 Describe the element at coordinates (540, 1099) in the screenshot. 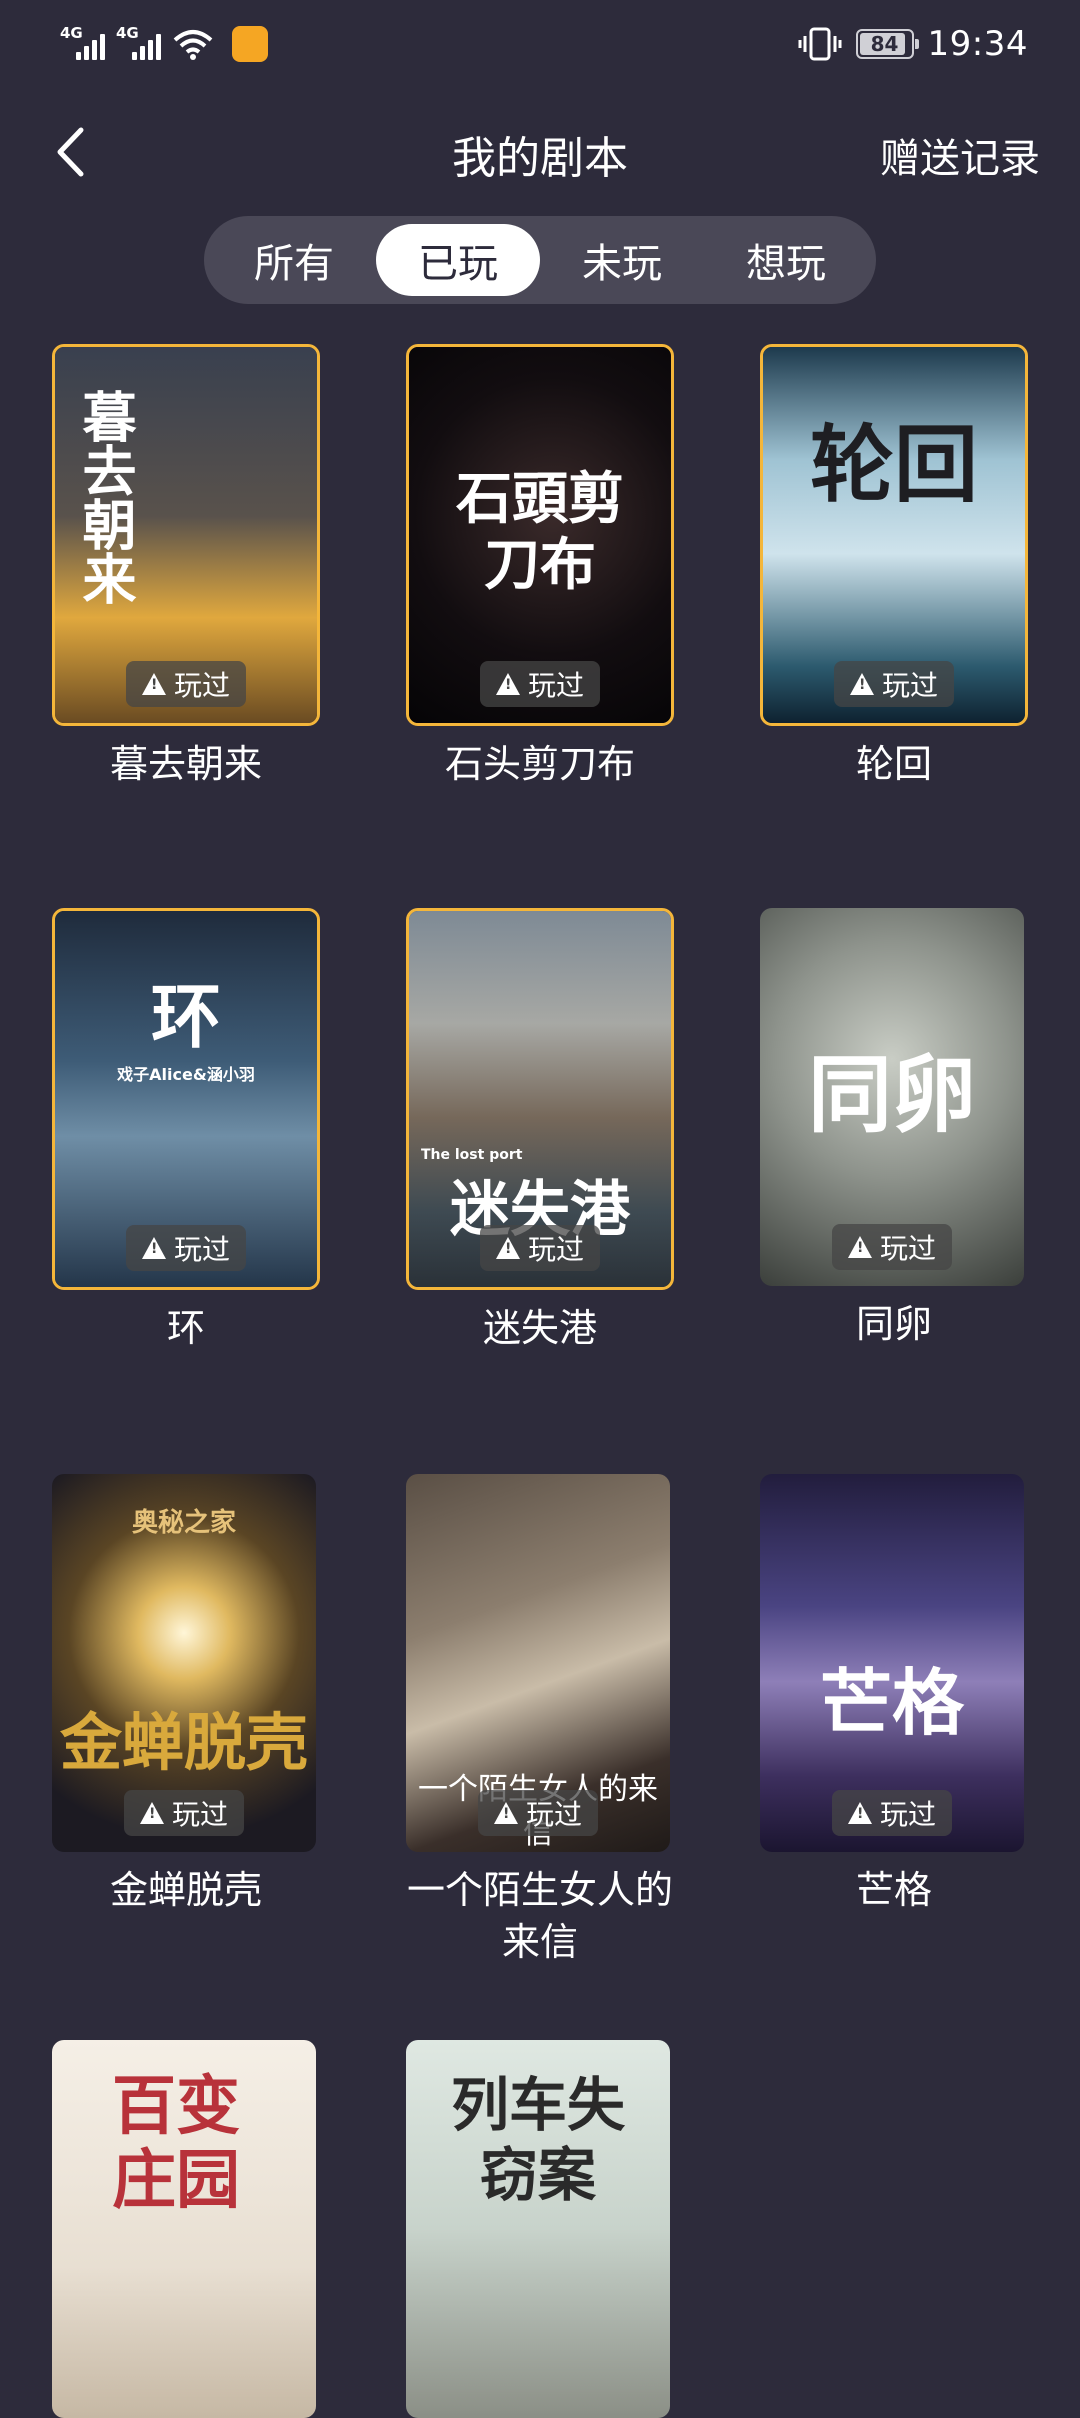

I see `script-cover: The lost port 迷失港 玩过` at that location.